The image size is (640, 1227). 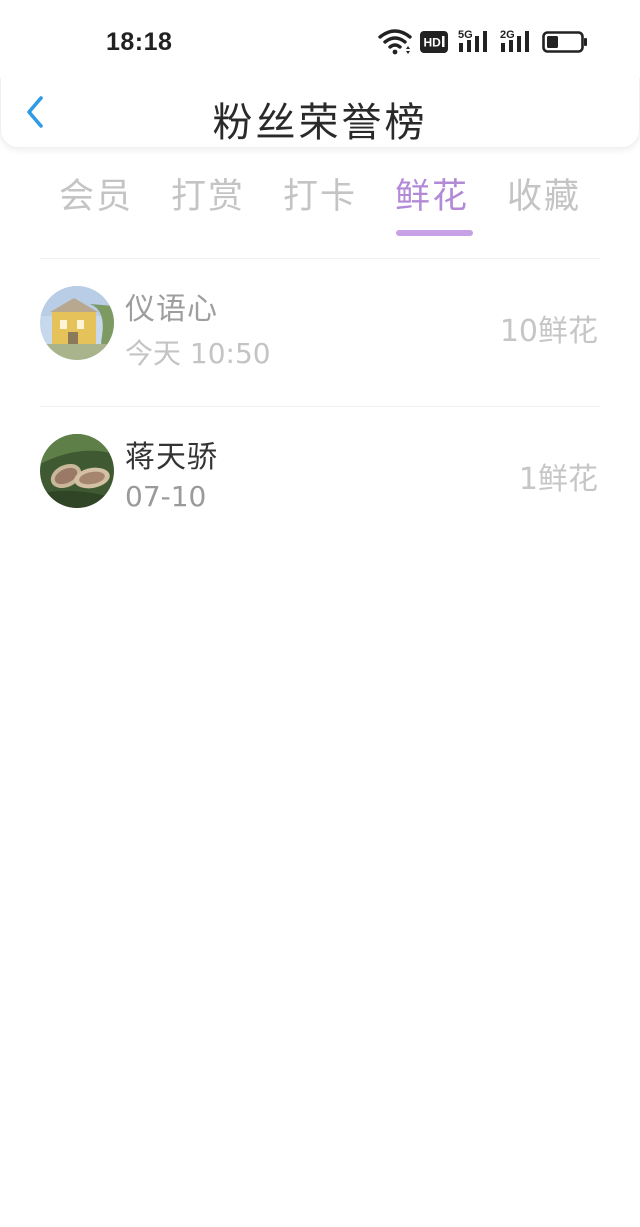 I want to click on signal-5g-icon: 5G, so click(x=472, y=40).